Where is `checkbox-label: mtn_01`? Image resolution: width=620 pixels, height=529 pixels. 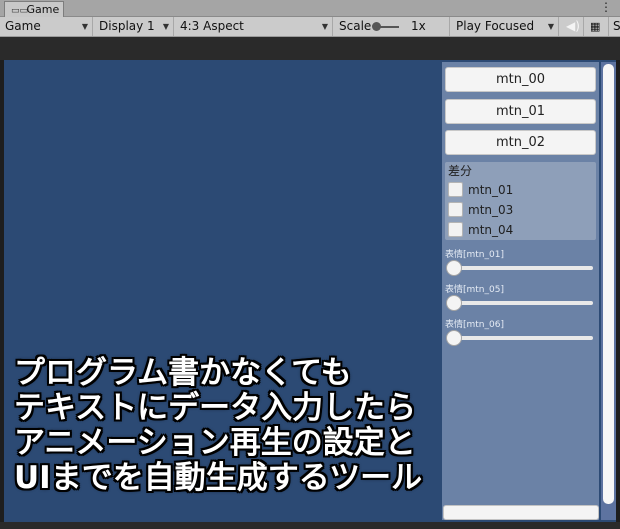 checkbox-label: mtn_01 is located at coordinates (491, 190).